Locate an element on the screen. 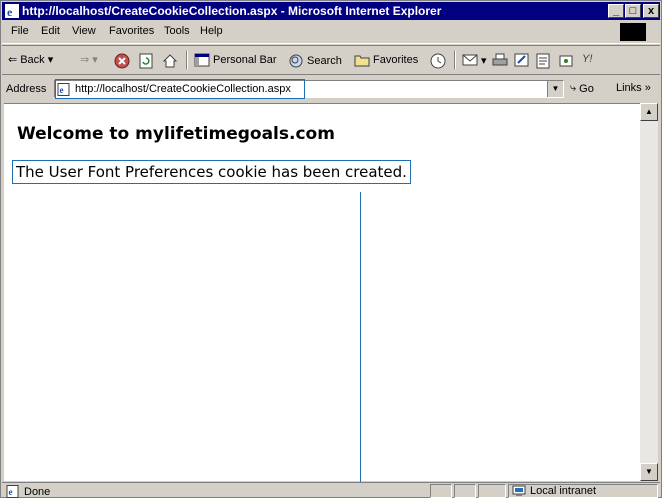 This screenshot has height=499, width=662. yahoo-button: Y! is located at coordinates (587, 59).